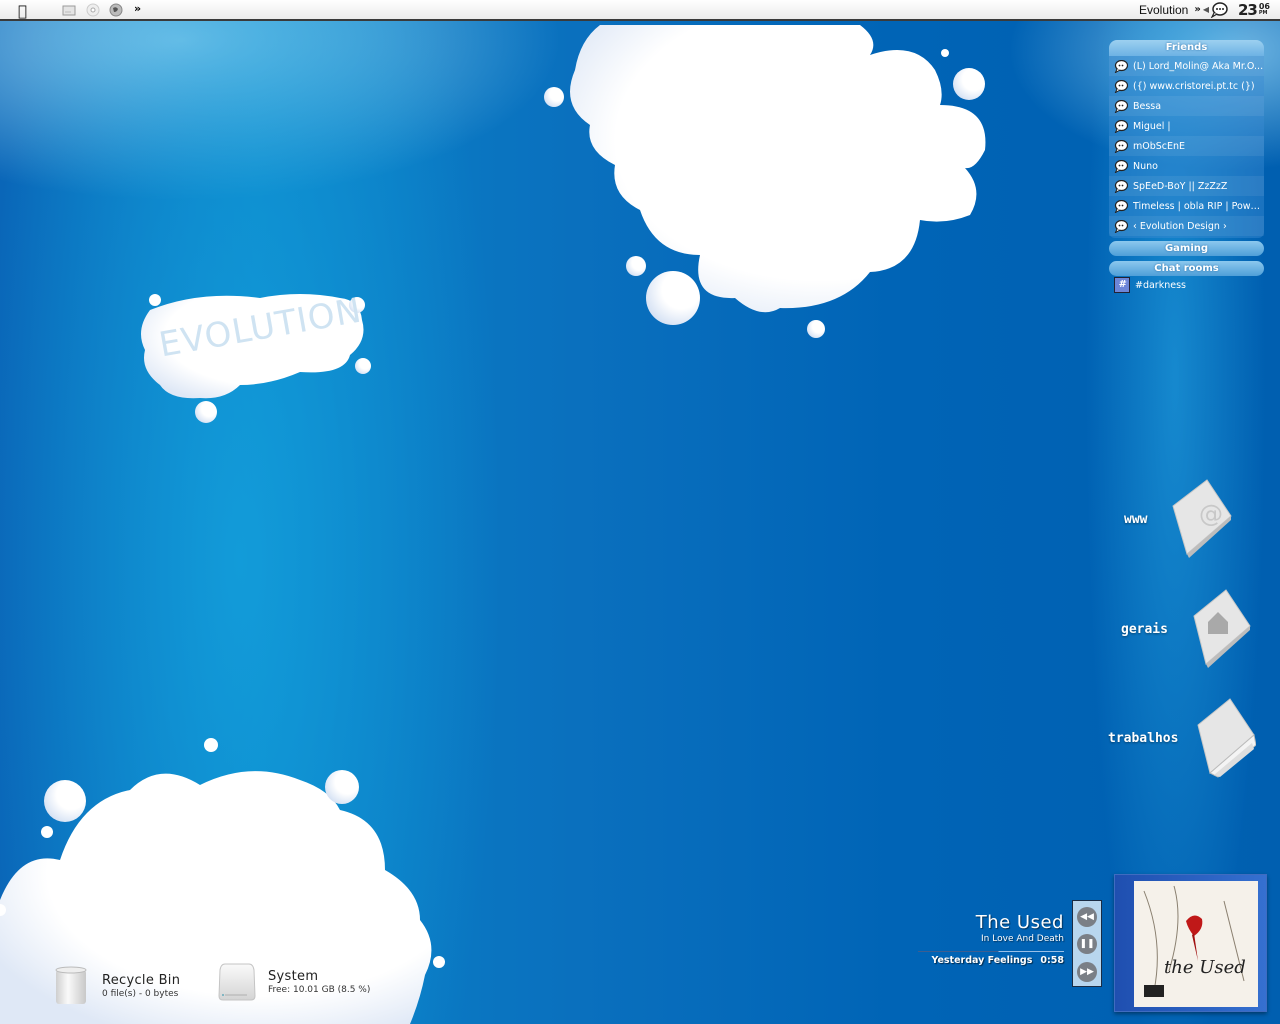 This screenshot has height=1024, width=1280. I want to click on friend-item: ({) www.cristorei.pt.tc (}), so click(1186, 86).